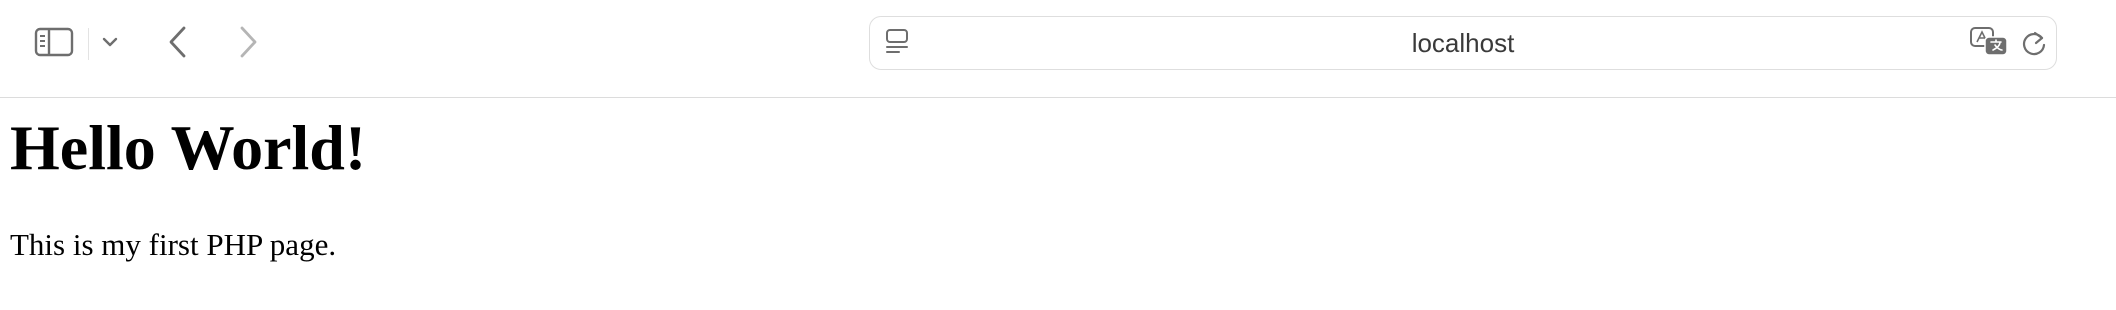 This screenshot has height=310, width=2116. I want to click on tab-group-menu-button, so click(110, 44).